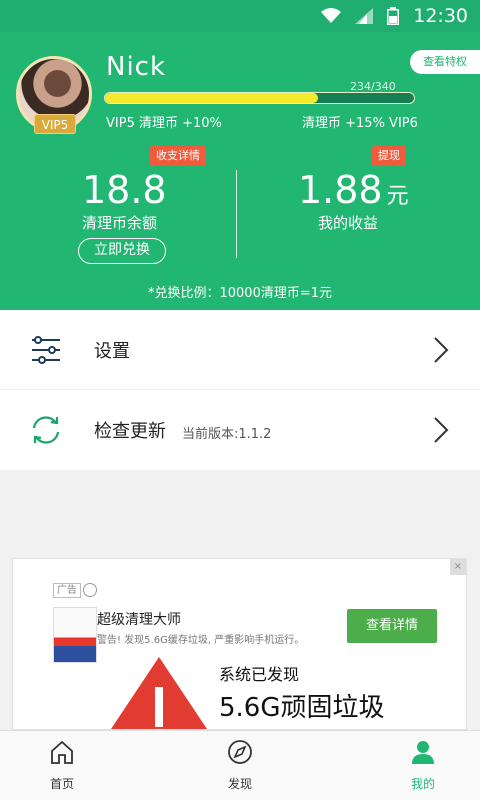 The image size is (480, 800). I want to click on nav-item-discover: 发现, so click(240, 765).